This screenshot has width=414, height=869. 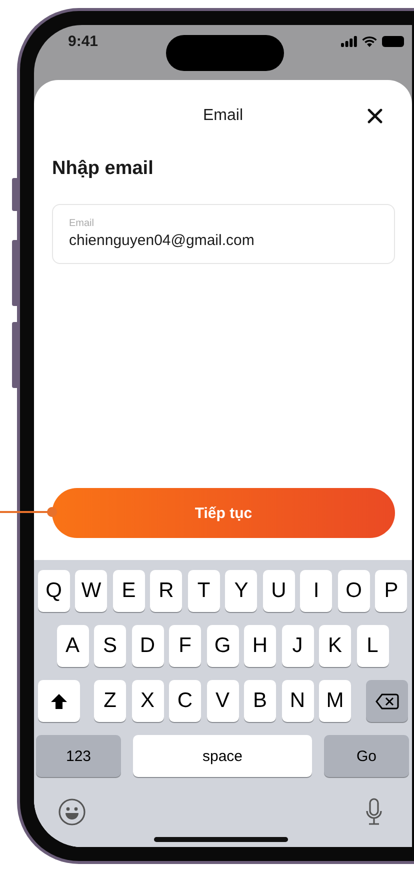 I want to click on keyboard-key: J, so click(x=298, y=646).